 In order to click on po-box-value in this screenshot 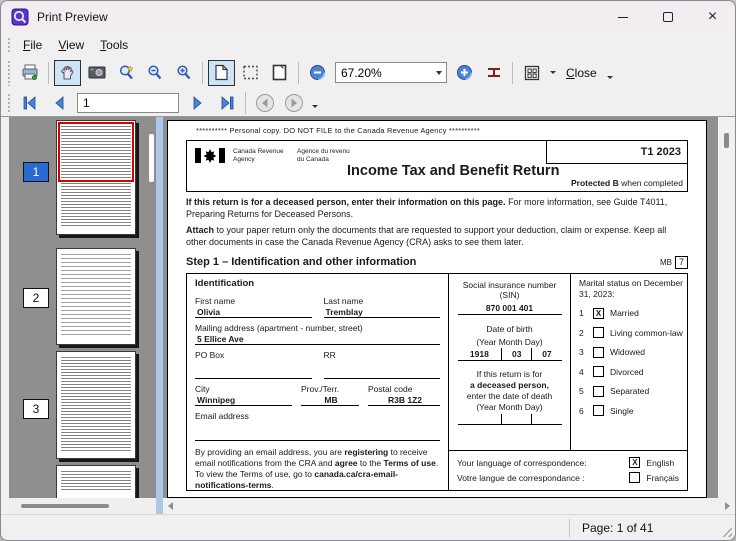, I will do `click(253, 373)`.